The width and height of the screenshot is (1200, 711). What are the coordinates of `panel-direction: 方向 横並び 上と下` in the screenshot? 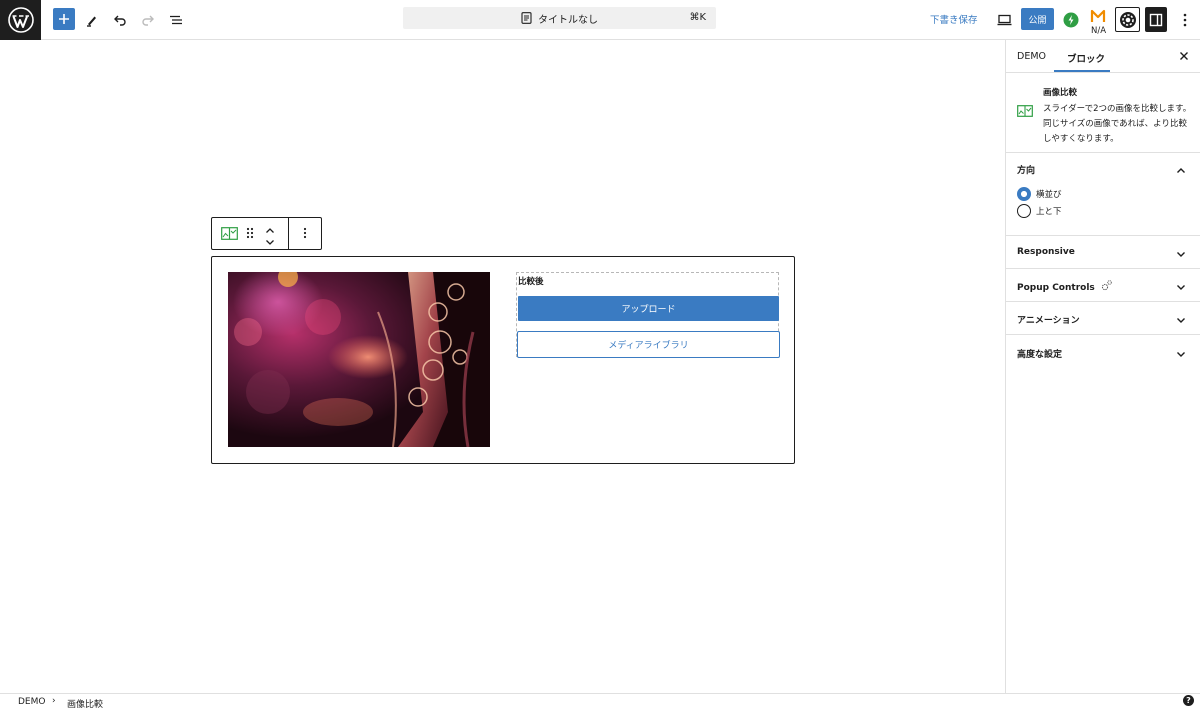 It's located at (1103, 194).